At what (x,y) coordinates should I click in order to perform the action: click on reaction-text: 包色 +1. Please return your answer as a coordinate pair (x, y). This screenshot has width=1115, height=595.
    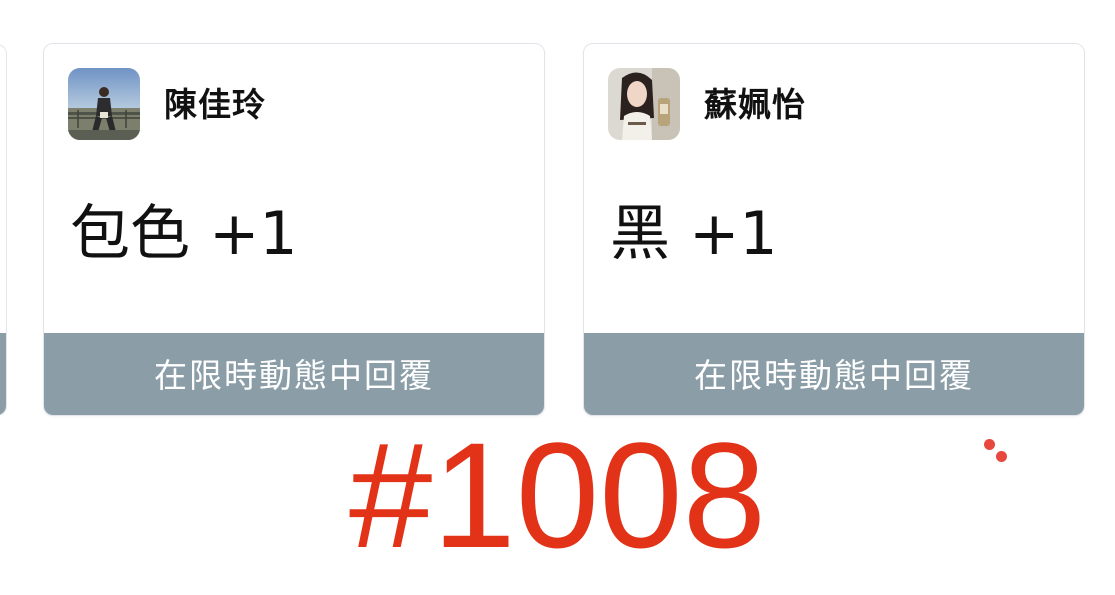
    Looking at the image, I should click on (184, 234).